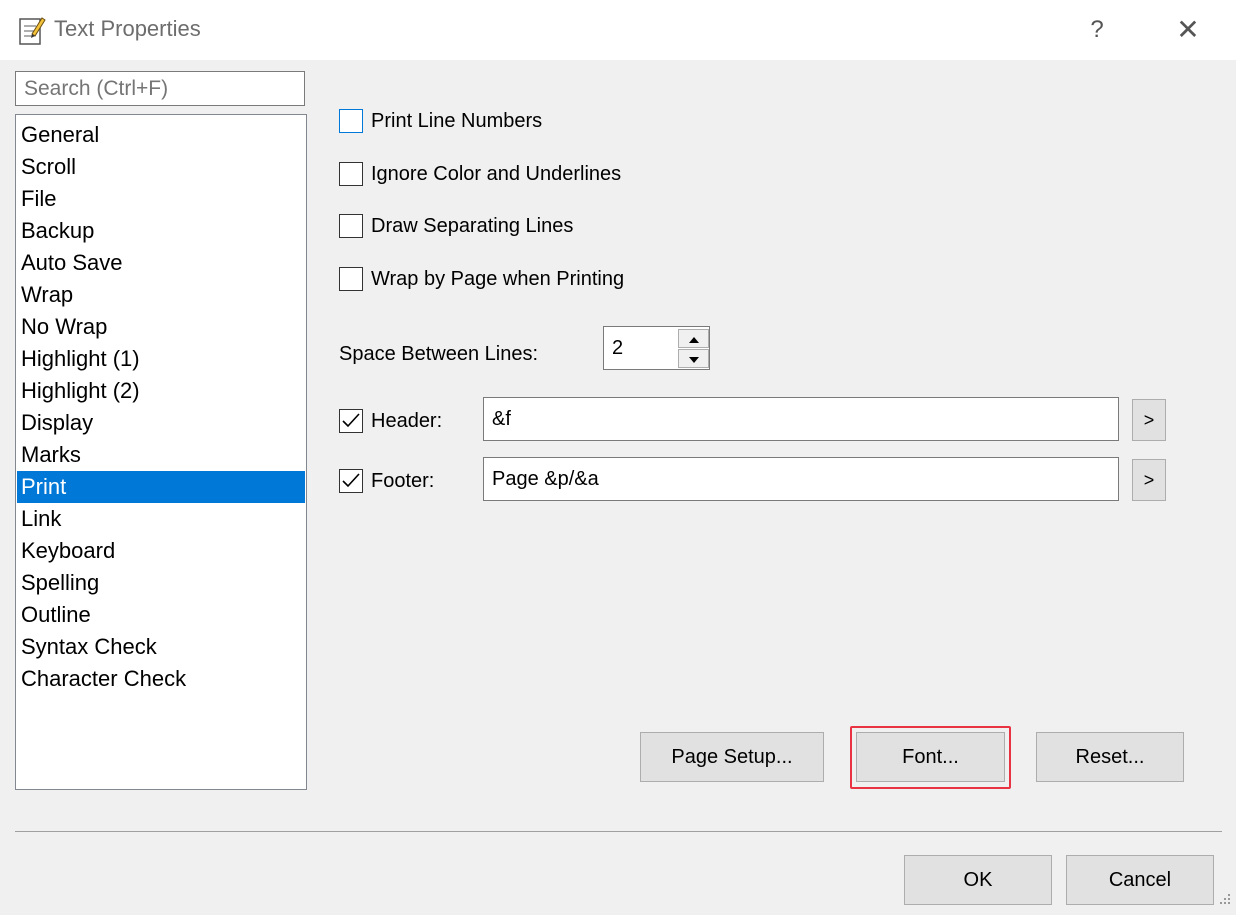 The width and height of the screenshot is (1236, 915). What do you see at coordinates (1188, 30) in the screenshot?
I see `close-button: ✕` at bounding box center [1188, 30].